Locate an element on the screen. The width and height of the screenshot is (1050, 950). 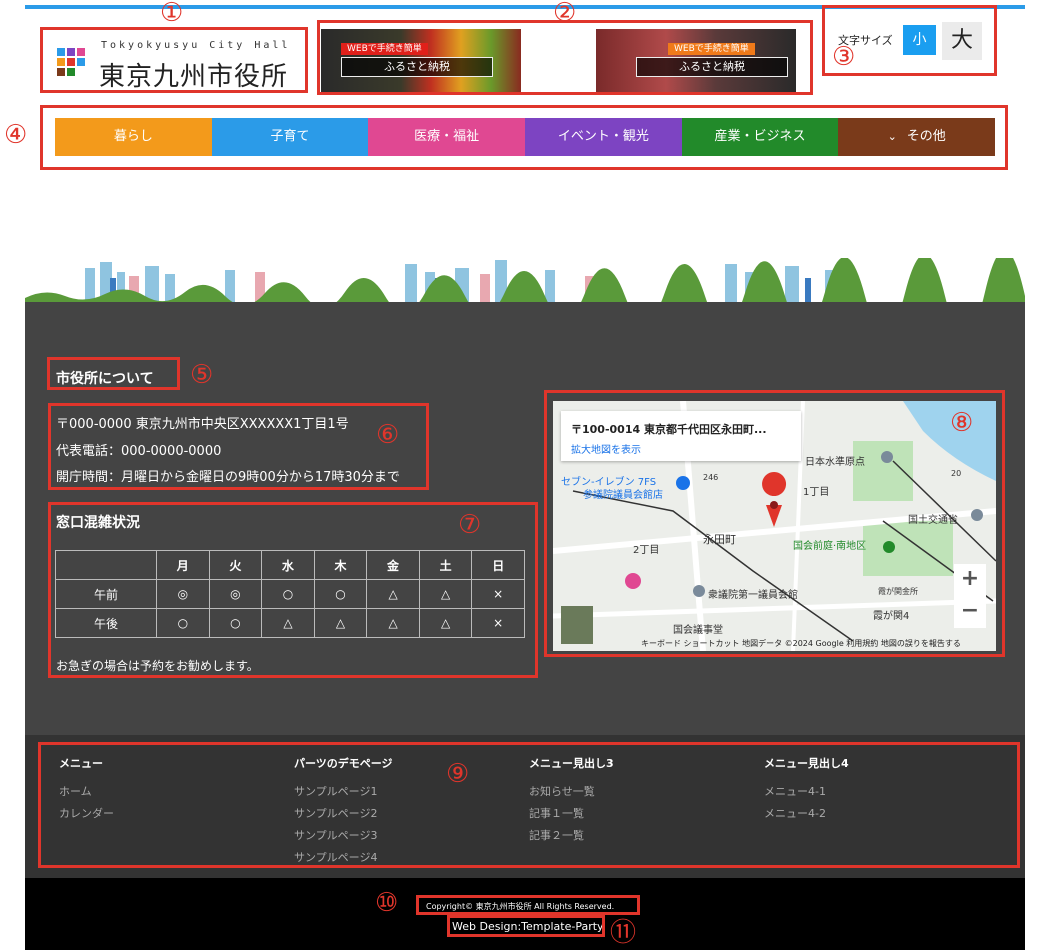
annotation-number: ① is located at coordinates (172, 14).